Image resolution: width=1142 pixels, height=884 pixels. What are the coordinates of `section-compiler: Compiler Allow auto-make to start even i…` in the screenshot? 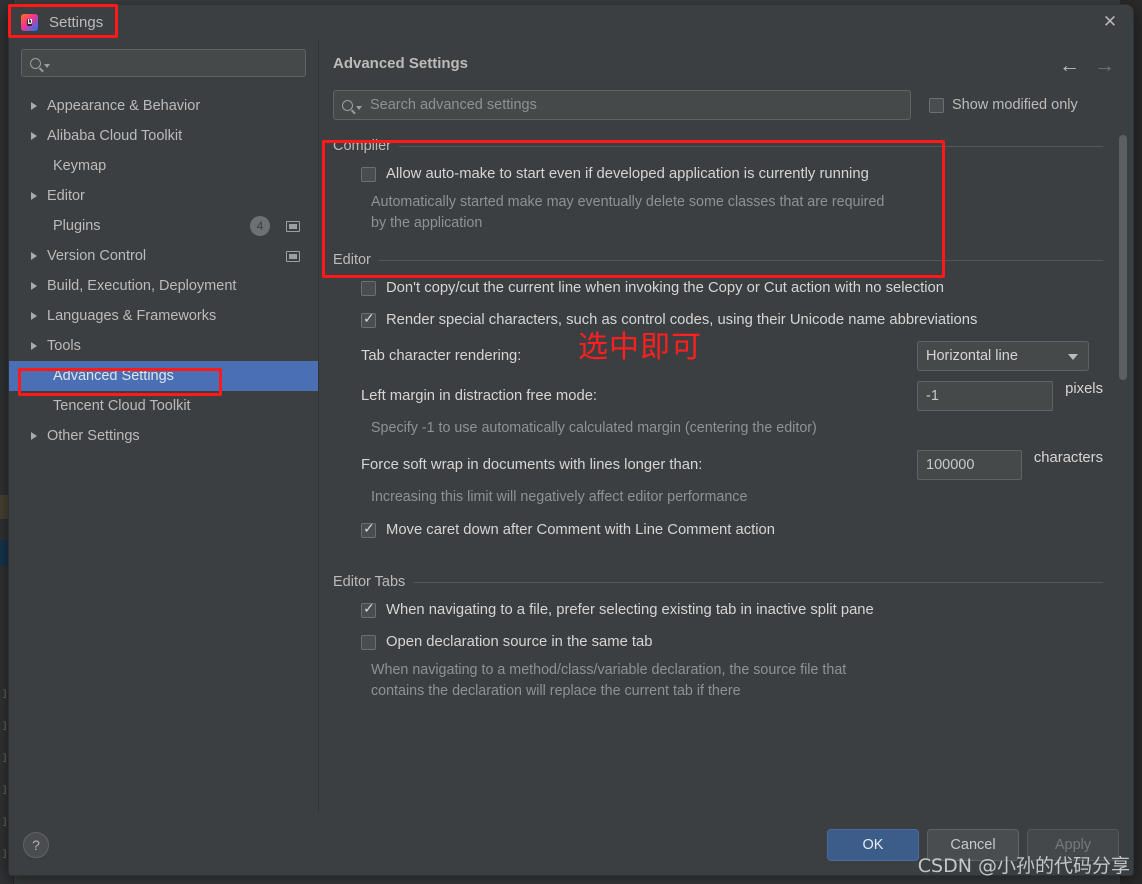 It's located at (718, 186).